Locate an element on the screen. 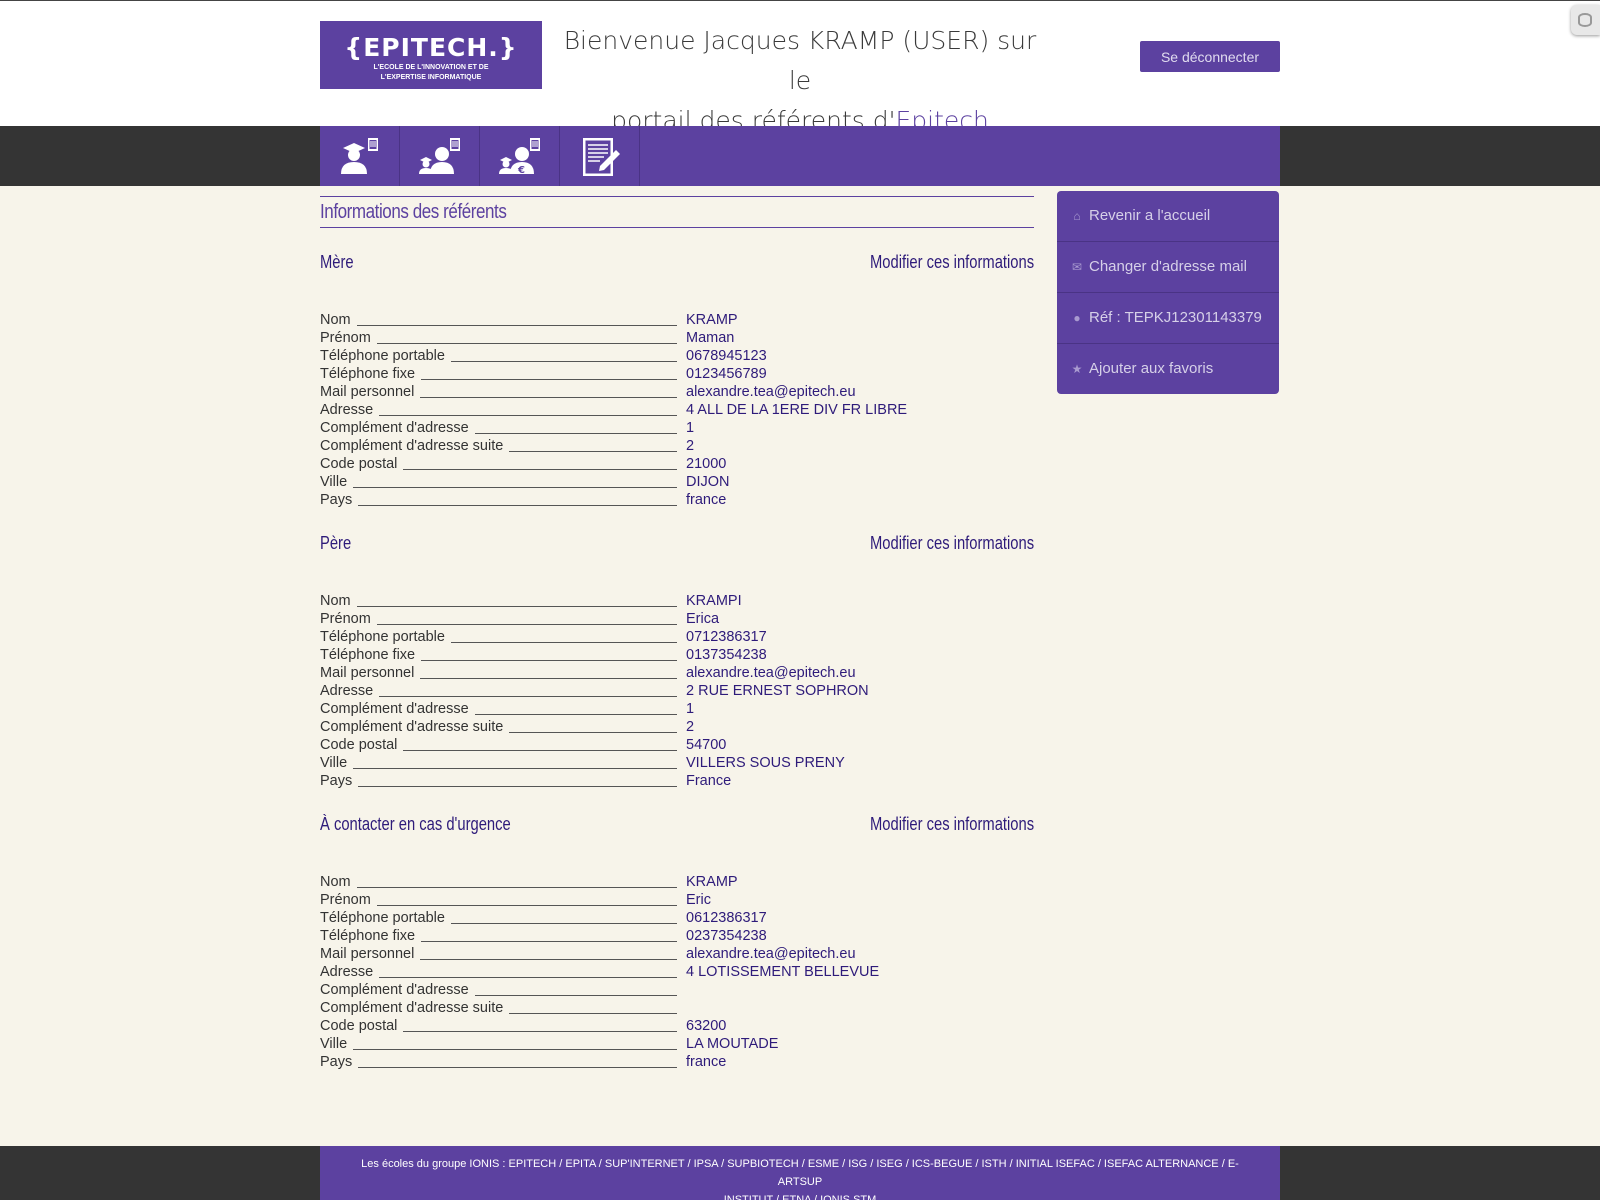 This screenshot has height=1200, width=1600. parent-student-document-icon is located at coordinates (439, 156).